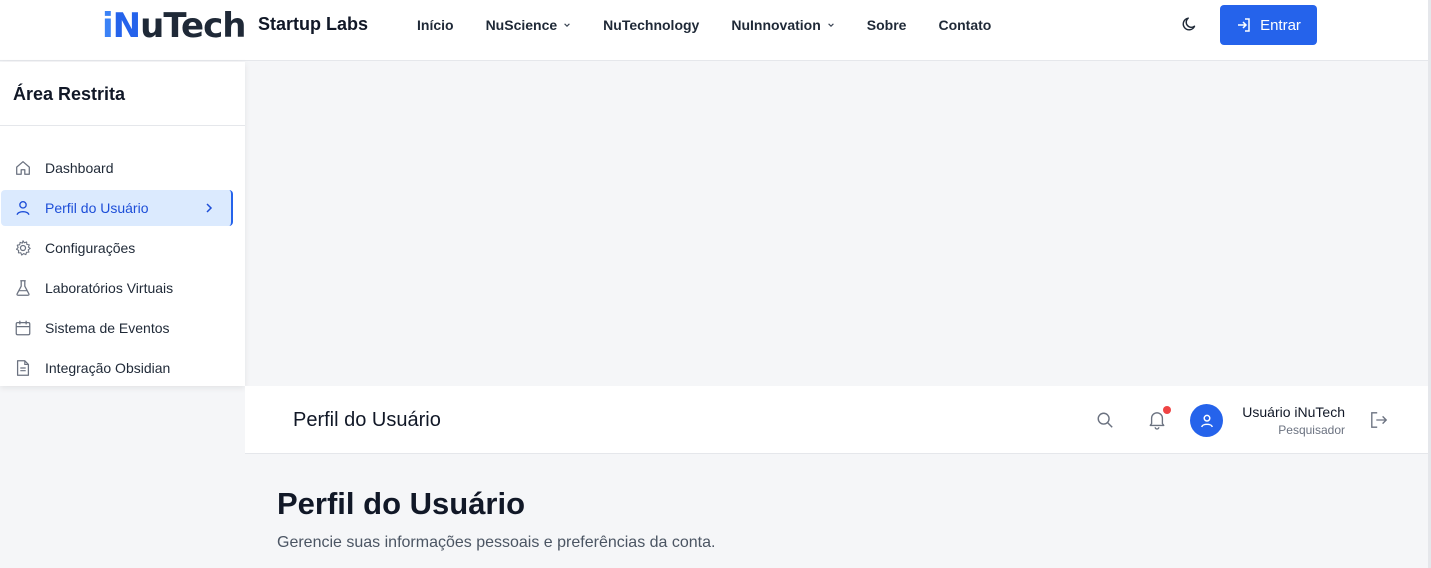 Image resolution: width=1431 pixels, height=568 pixels. I want to click on sidebar-item-eventos: Sistema de Eventos, so click(117, 328).